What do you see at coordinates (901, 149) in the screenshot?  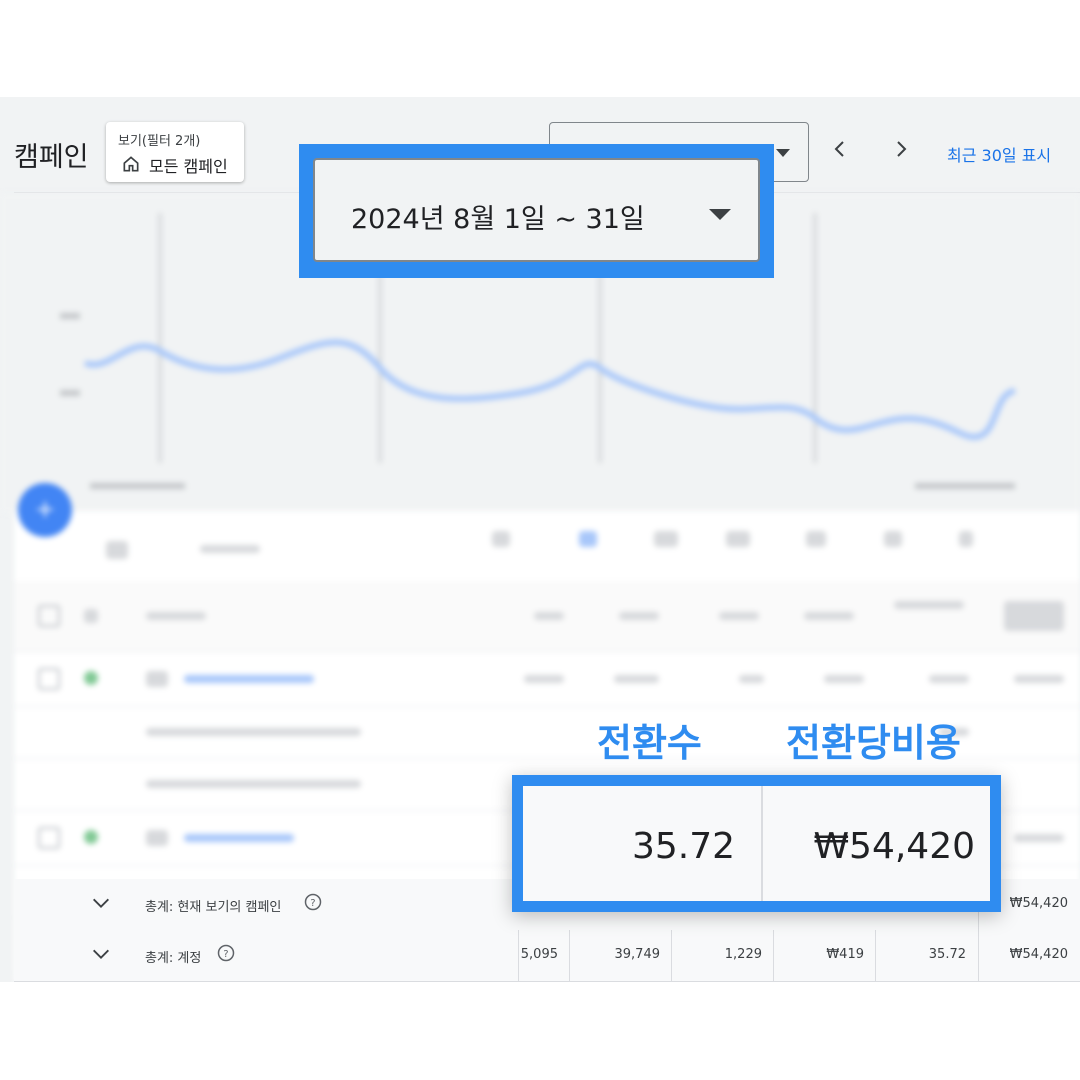 I see `chevron-right-icon` at bounding box center [901, 149].